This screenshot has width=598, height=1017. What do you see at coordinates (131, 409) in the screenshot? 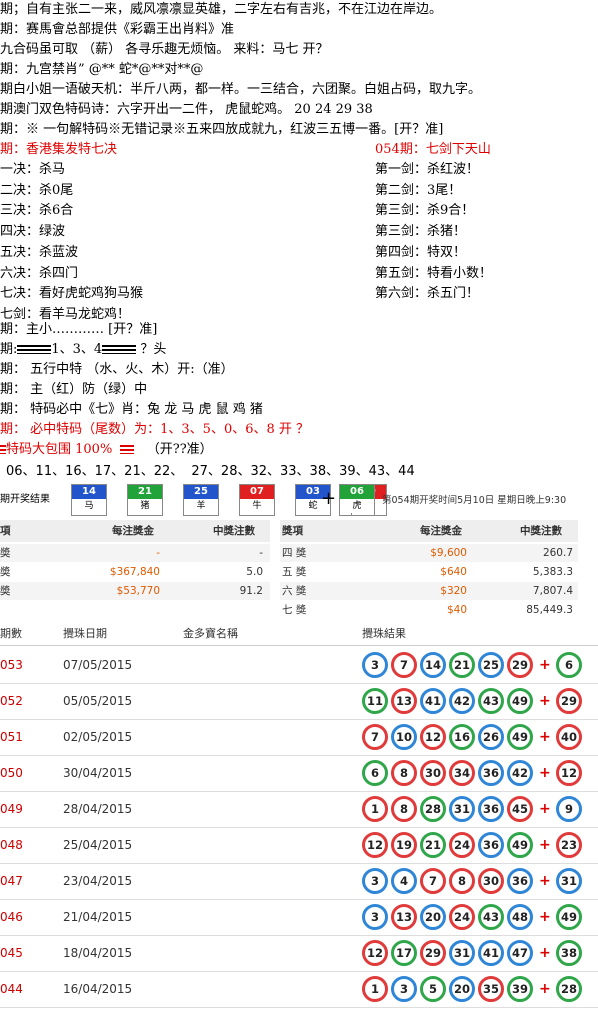
I see `tip-line-13: 期： 特码必中《七》肖：兔 龙 马 虎 鼠 鸡 猪` at bounding box center [131, 409].